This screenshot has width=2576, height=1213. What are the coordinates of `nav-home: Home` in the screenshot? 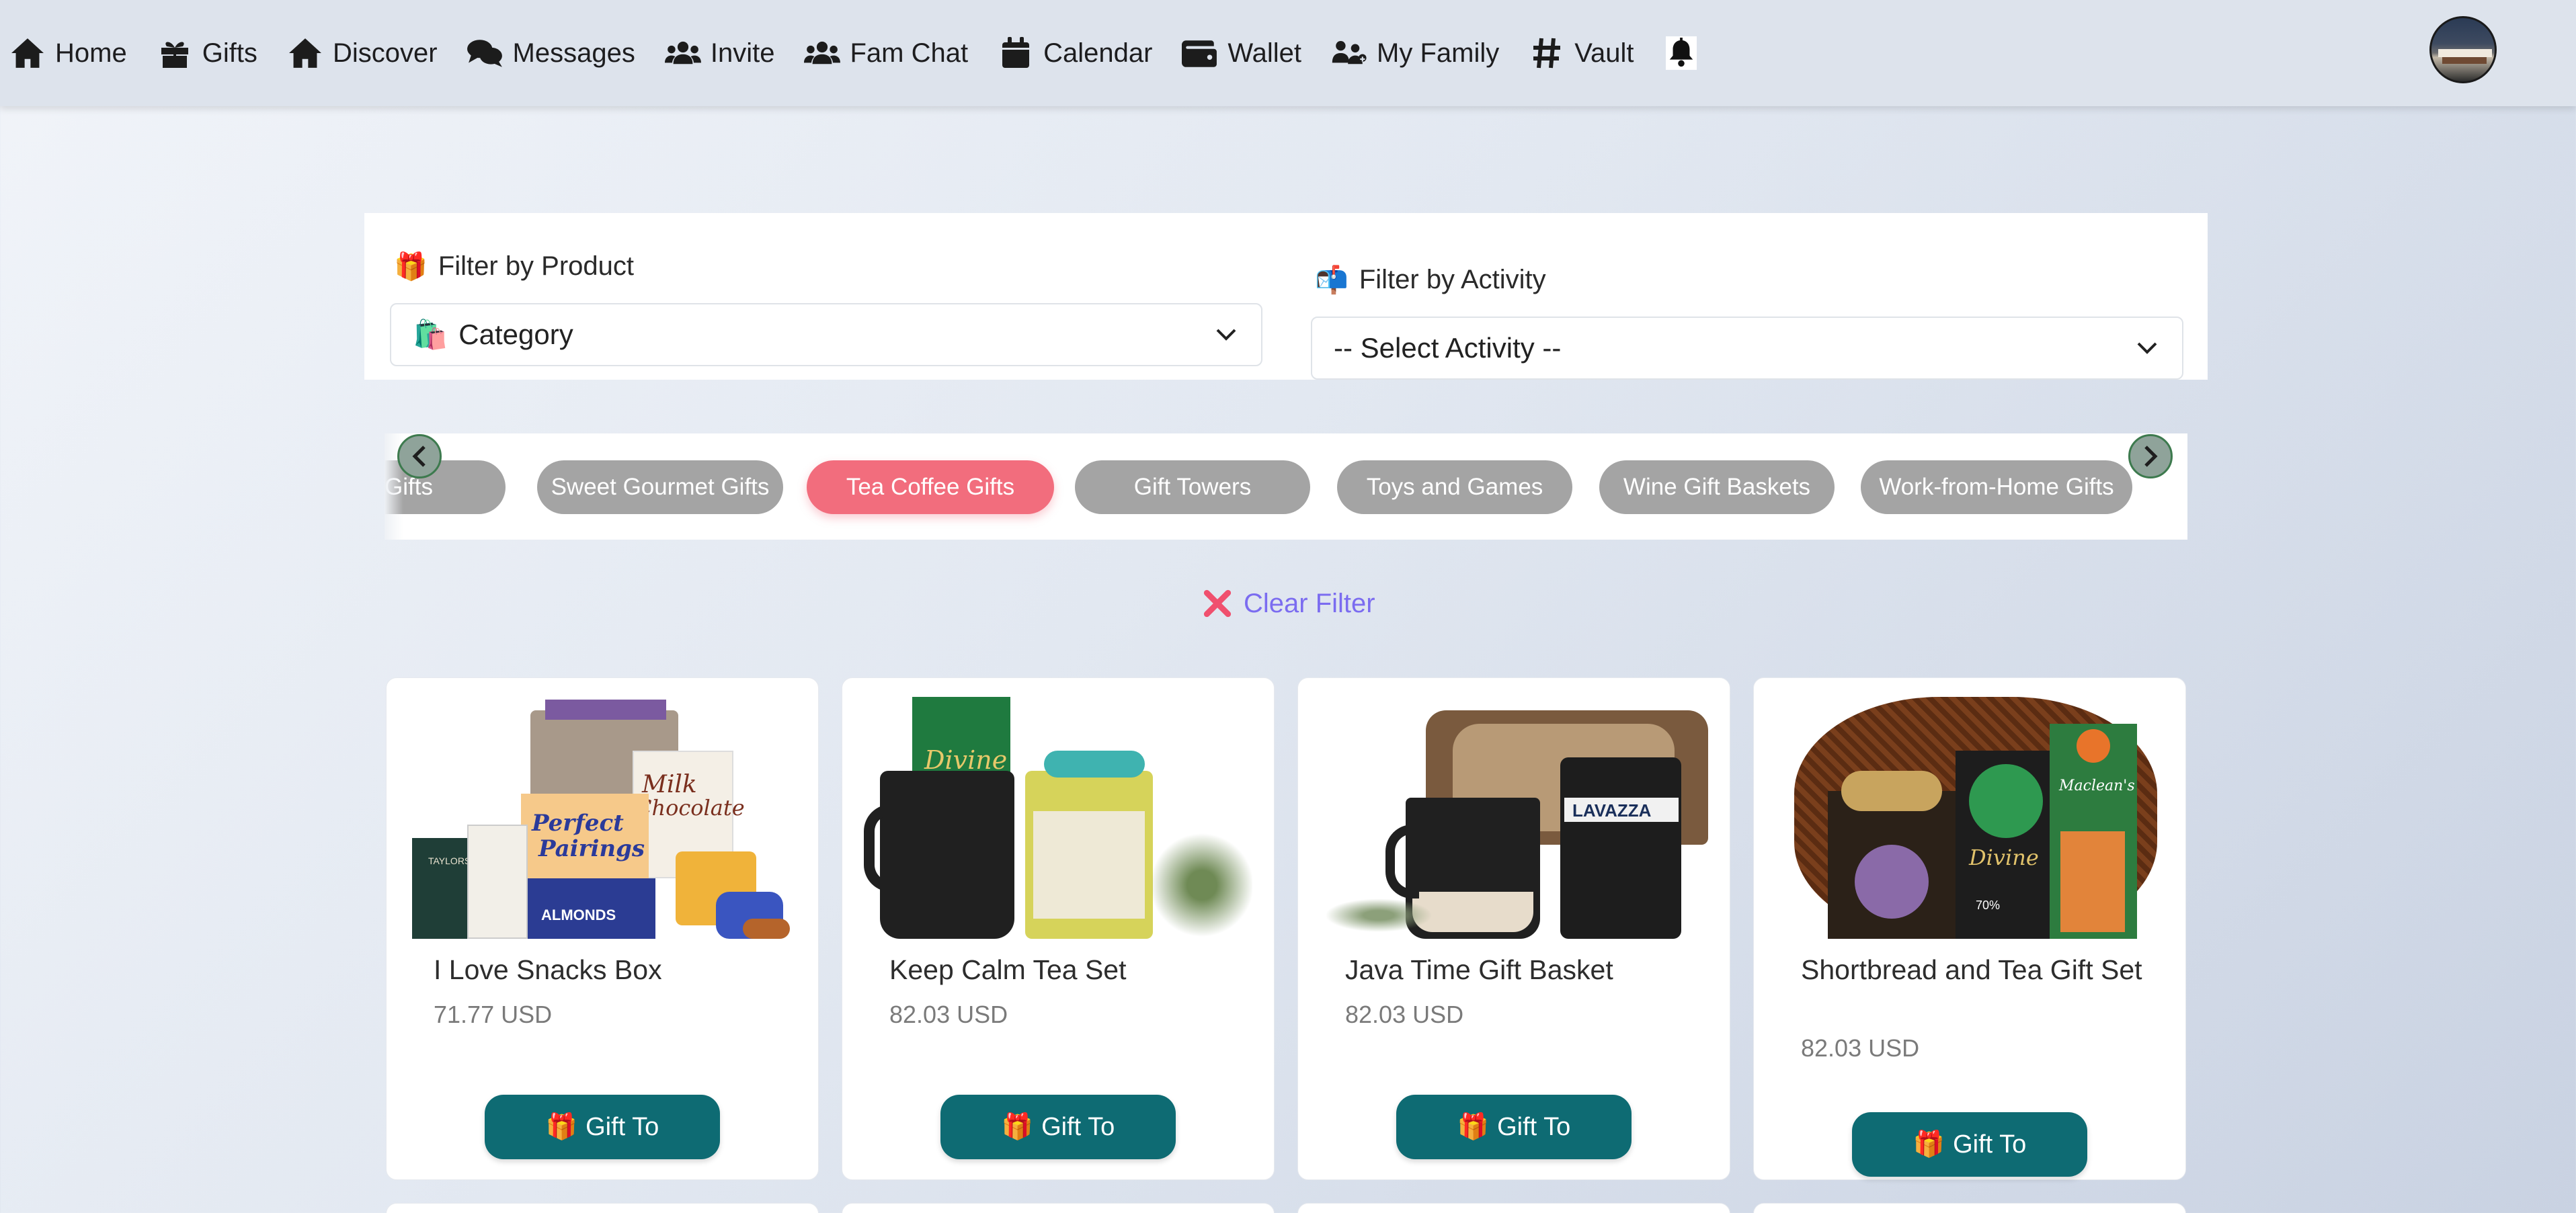 It's located at (68, 53).